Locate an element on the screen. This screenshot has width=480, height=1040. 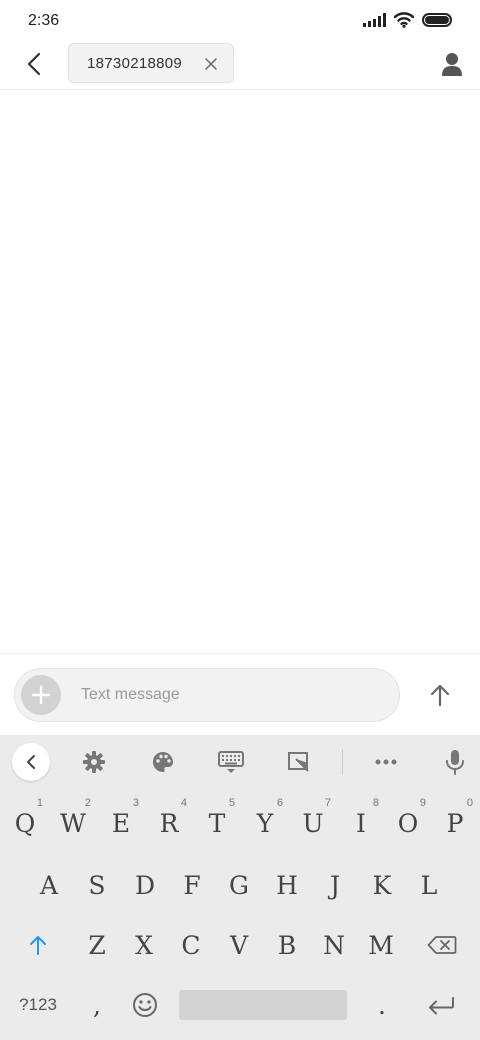
keyboard-icon is located at coordinates (231, 762).